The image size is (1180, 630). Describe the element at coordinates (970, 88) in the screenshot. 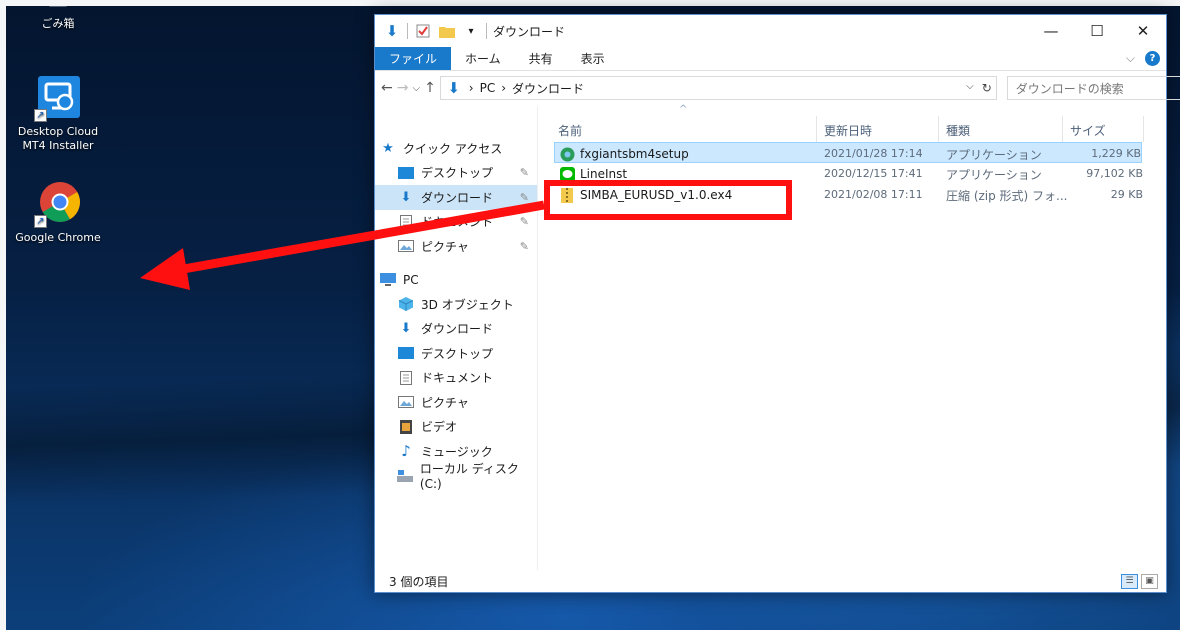

I see `address-dropdown-icon: ⌵` at that location.